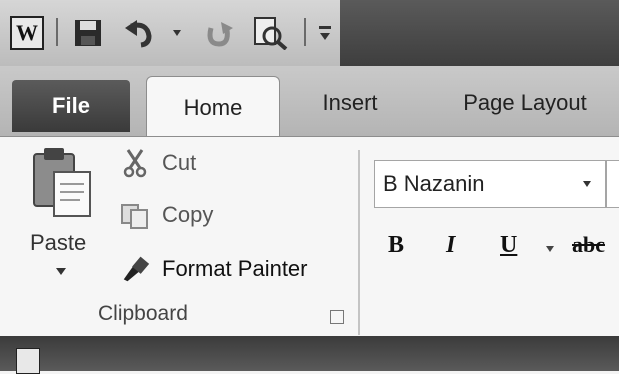 Image resolution: width=619 pixels, height=374 pixels. Describe the element at coordinates (135, 215) in the screenshot. I see `copy-icon` at that location.